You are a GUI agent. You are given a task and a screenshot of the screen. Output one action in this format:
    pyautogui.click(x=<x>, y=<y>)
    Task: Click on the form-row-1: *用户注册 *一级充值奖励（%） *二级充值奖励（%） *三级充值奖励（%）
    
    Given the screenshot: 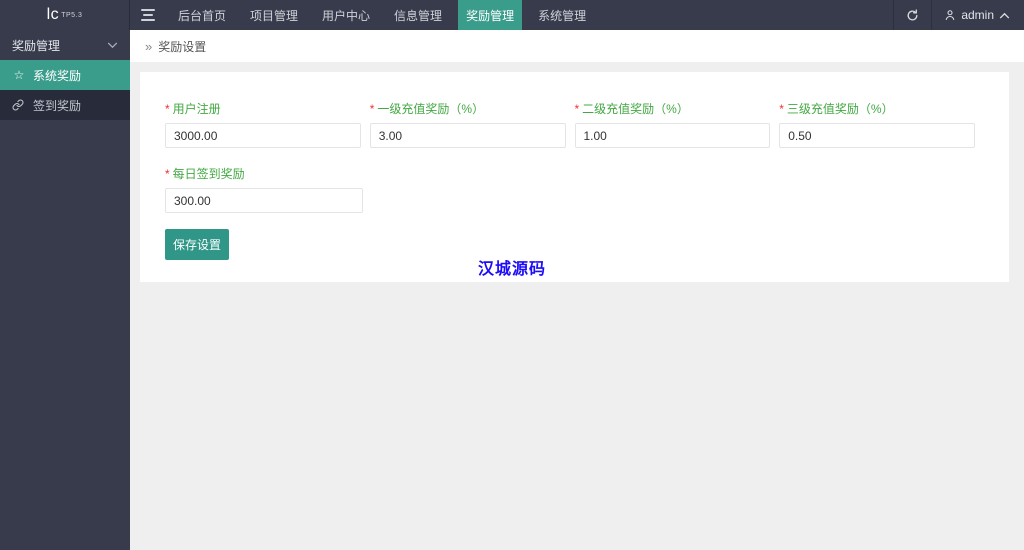 What is the action you would take?
    pyautogui.click(x=574, y=124)
    